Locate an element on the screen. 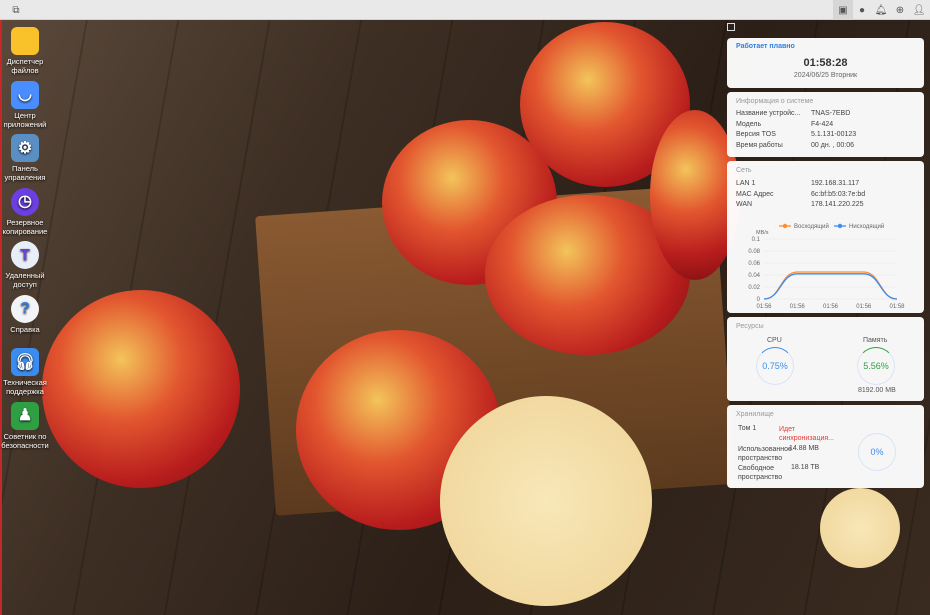 This screenshot has width=930, height=615. desktop-icon-headset: 🎧︎ Техническая поддержка is located at coordinates (25, 372).